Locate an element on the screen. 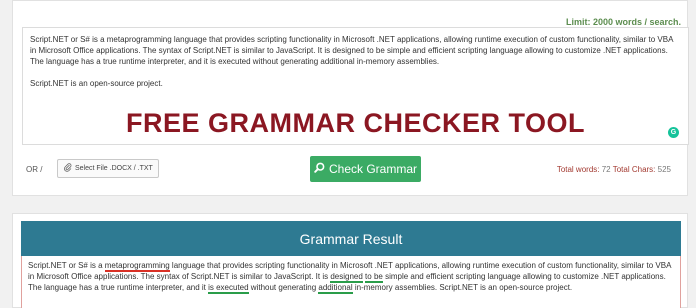  editor-paragraph: Script.NET is an open-source project. is located at coordinates (96, 83).